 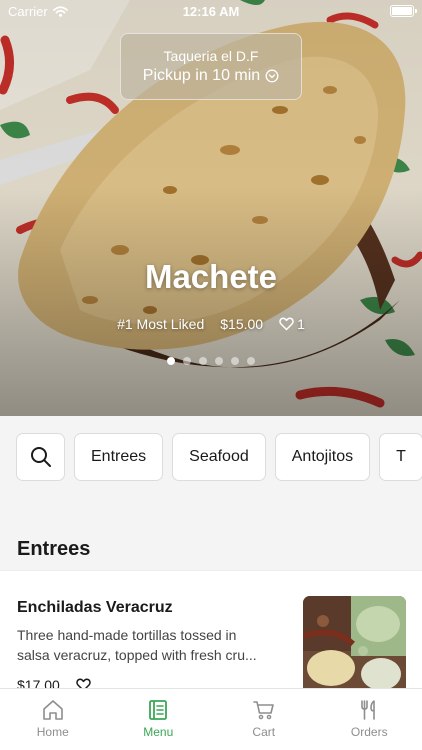 What do you see at coordinates (95, 607) in the screenshot?
I see `menu-item-name: Enchiladas Veracruz` at bounding box center [95, 607].